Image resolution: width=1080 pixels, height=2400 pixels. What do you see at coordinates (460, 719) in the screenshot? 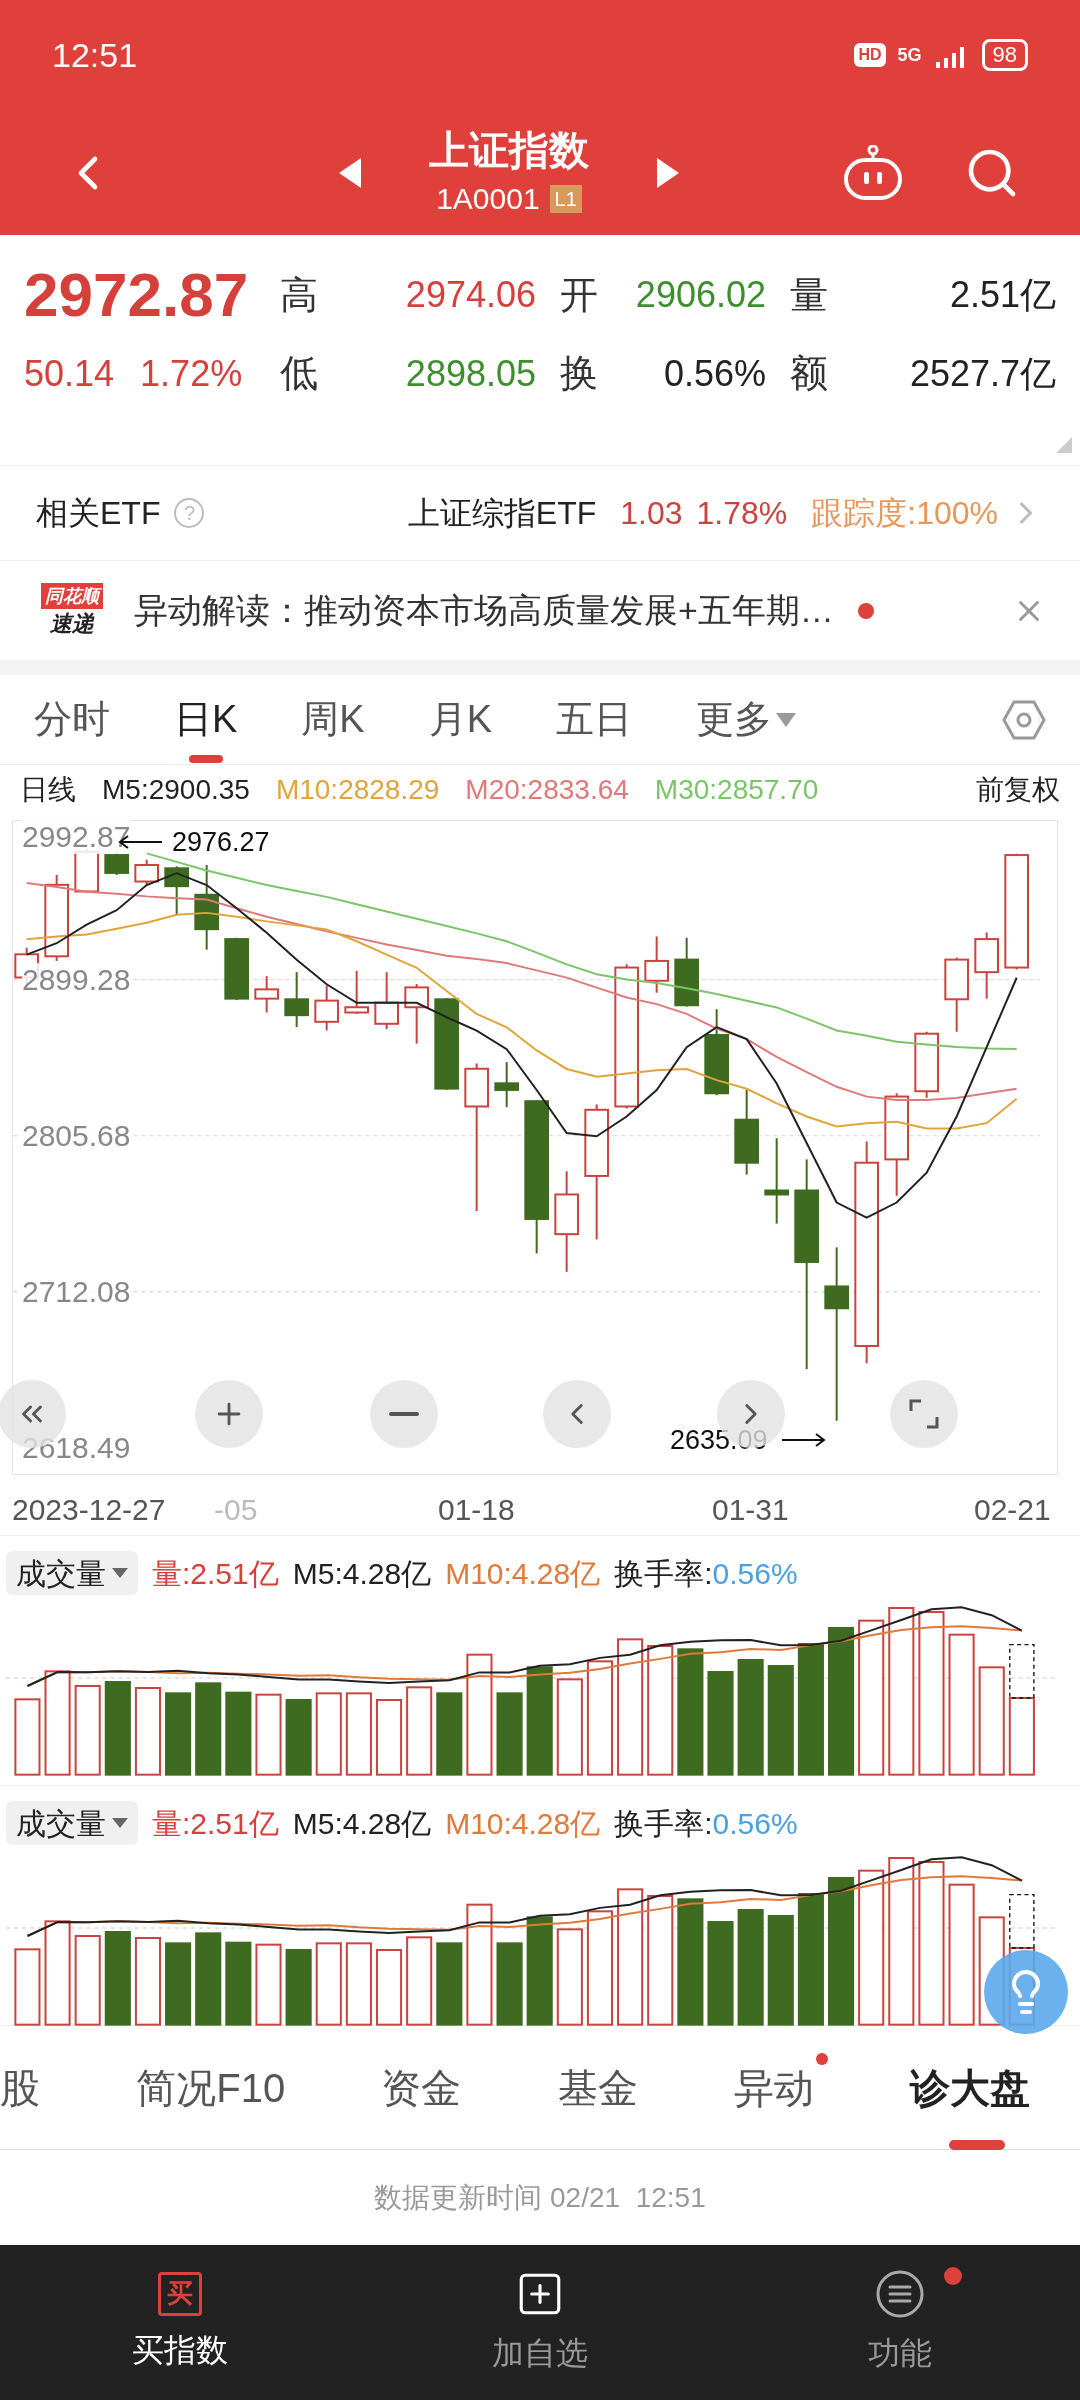
I see `chart-tab: 月K` at bounding box center [460, 719].